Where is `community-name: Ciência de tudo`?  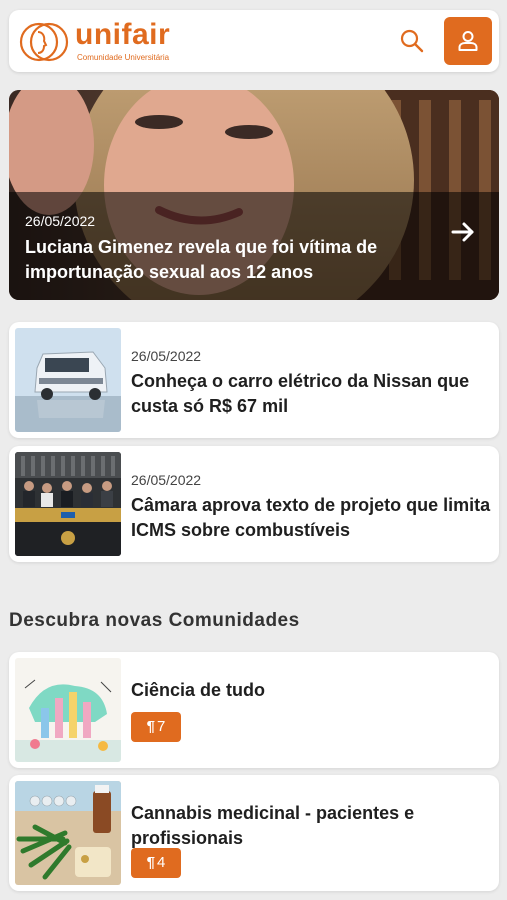 community-name: Ciência de tudo is located at coordinates (198, 690).